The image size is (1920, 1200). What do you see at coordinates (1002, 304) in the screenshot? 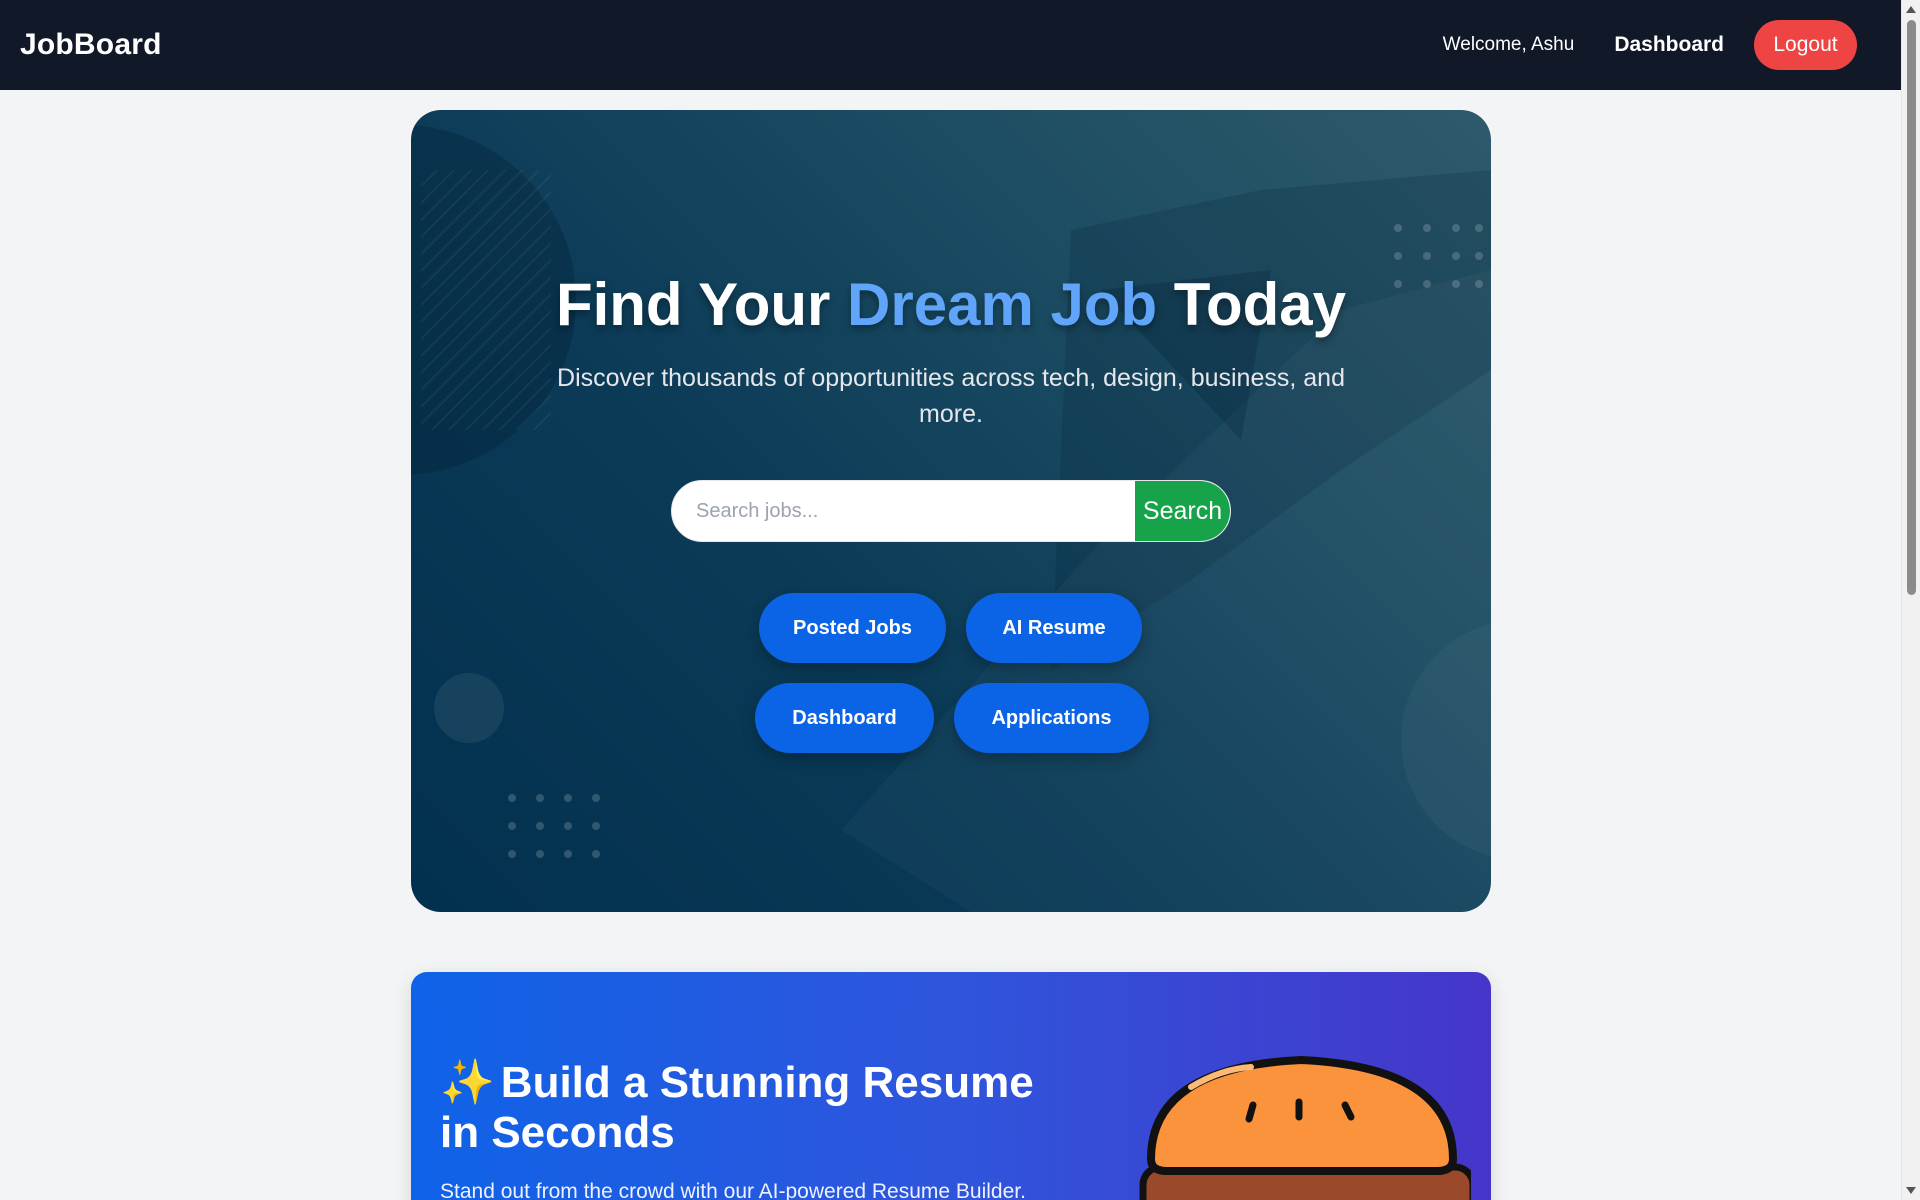
I see `hero-title-accent: Dream Job` at bounding box center [1002, 304].